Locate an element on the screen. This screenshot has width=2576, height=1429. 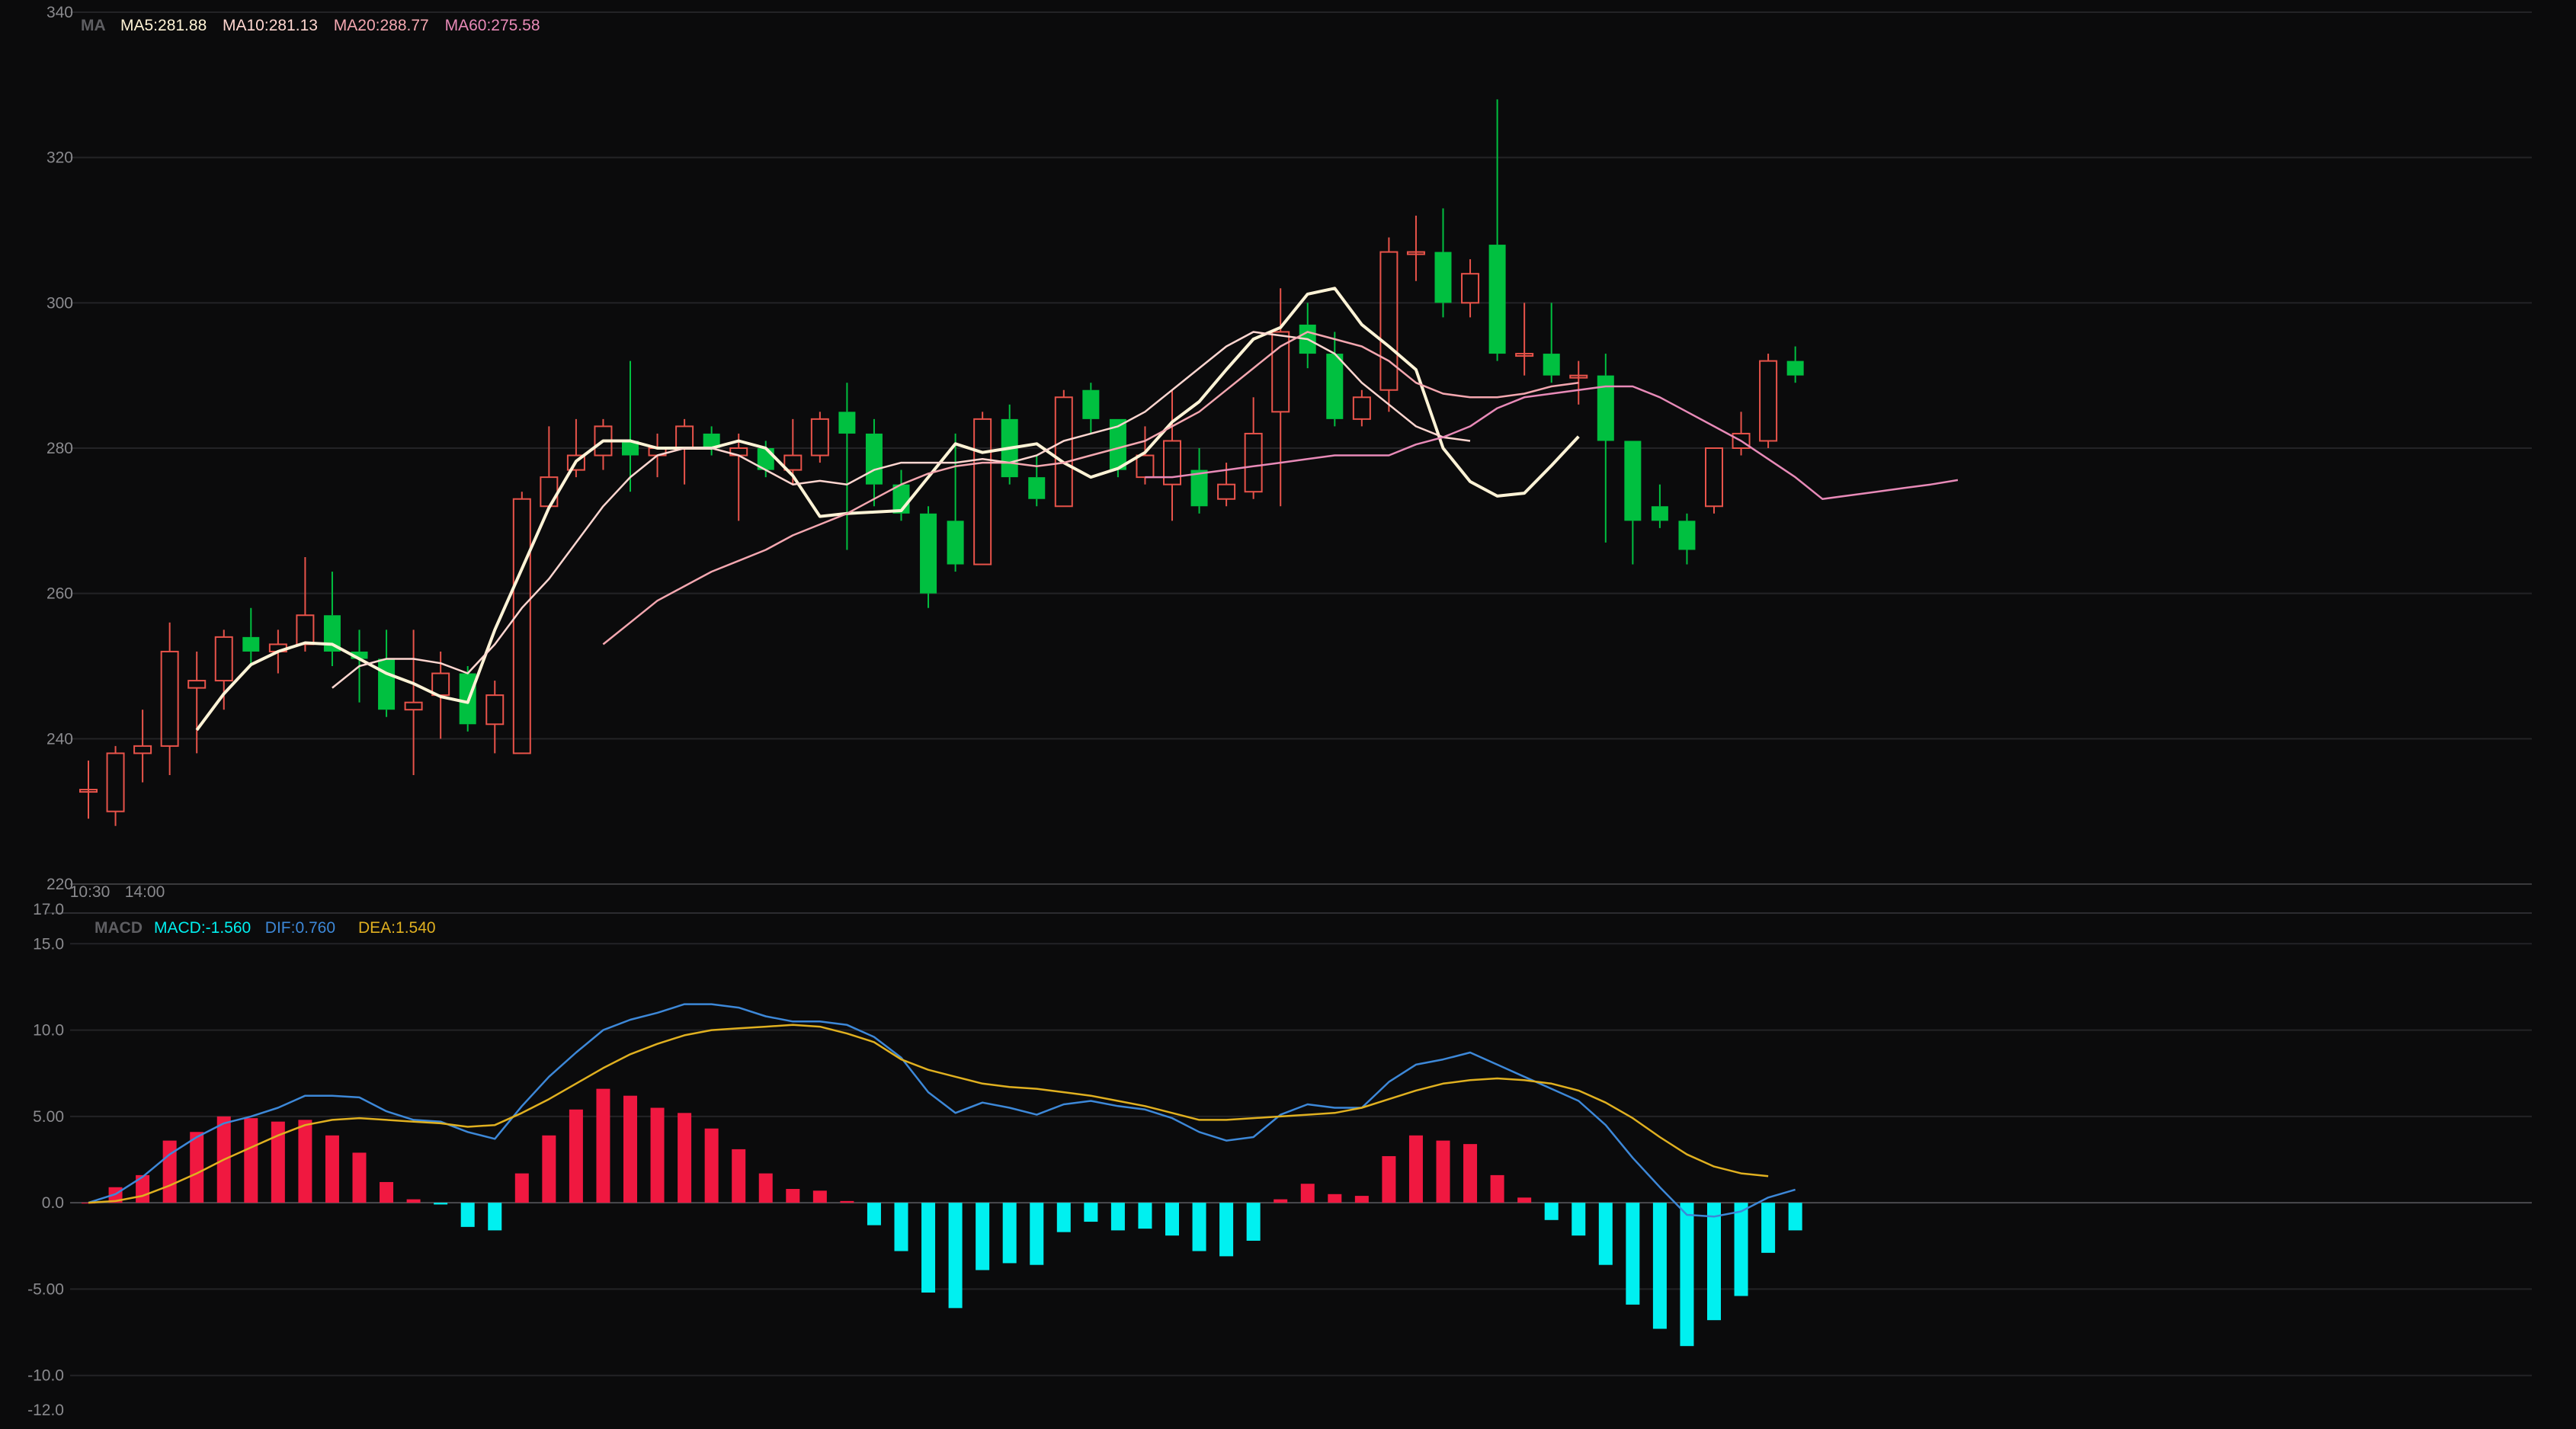
price-y-axis: 340320300280260240220 is located at coordinates (59, 448).